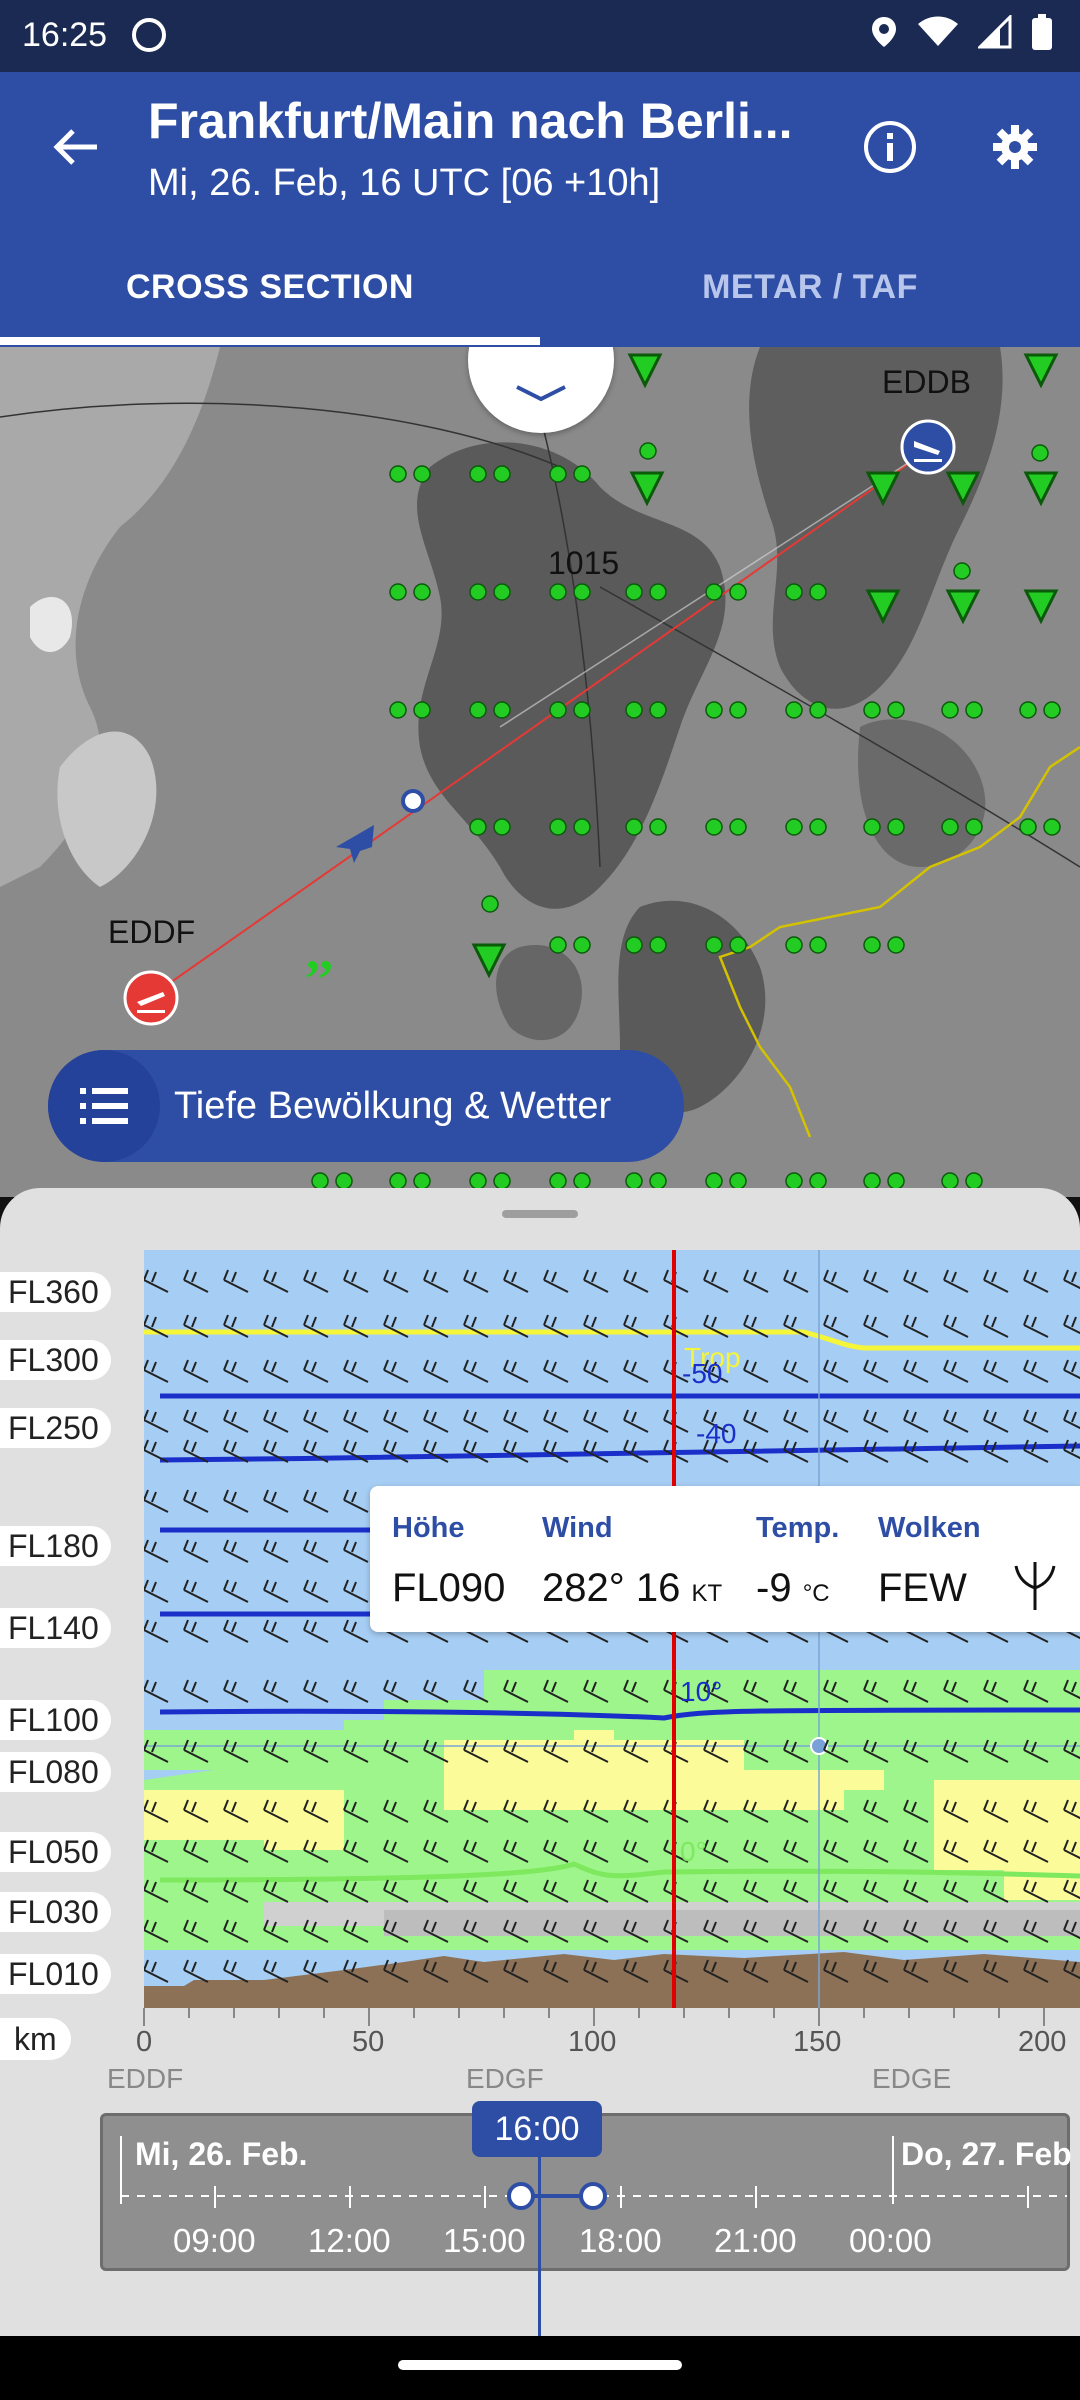 This screenshot has height=2400, width=1080. What do you see at coordinates (221, 2154) in the screenshot?
I see `timeline-date-label: Mi, 26. Feb.` at bounding box center [221, 2154].